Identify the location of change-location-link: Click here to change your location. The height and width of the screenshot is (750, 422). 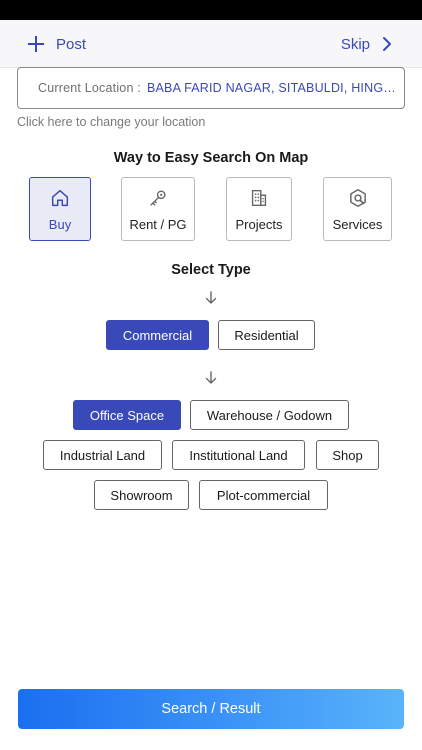
(111, 122).